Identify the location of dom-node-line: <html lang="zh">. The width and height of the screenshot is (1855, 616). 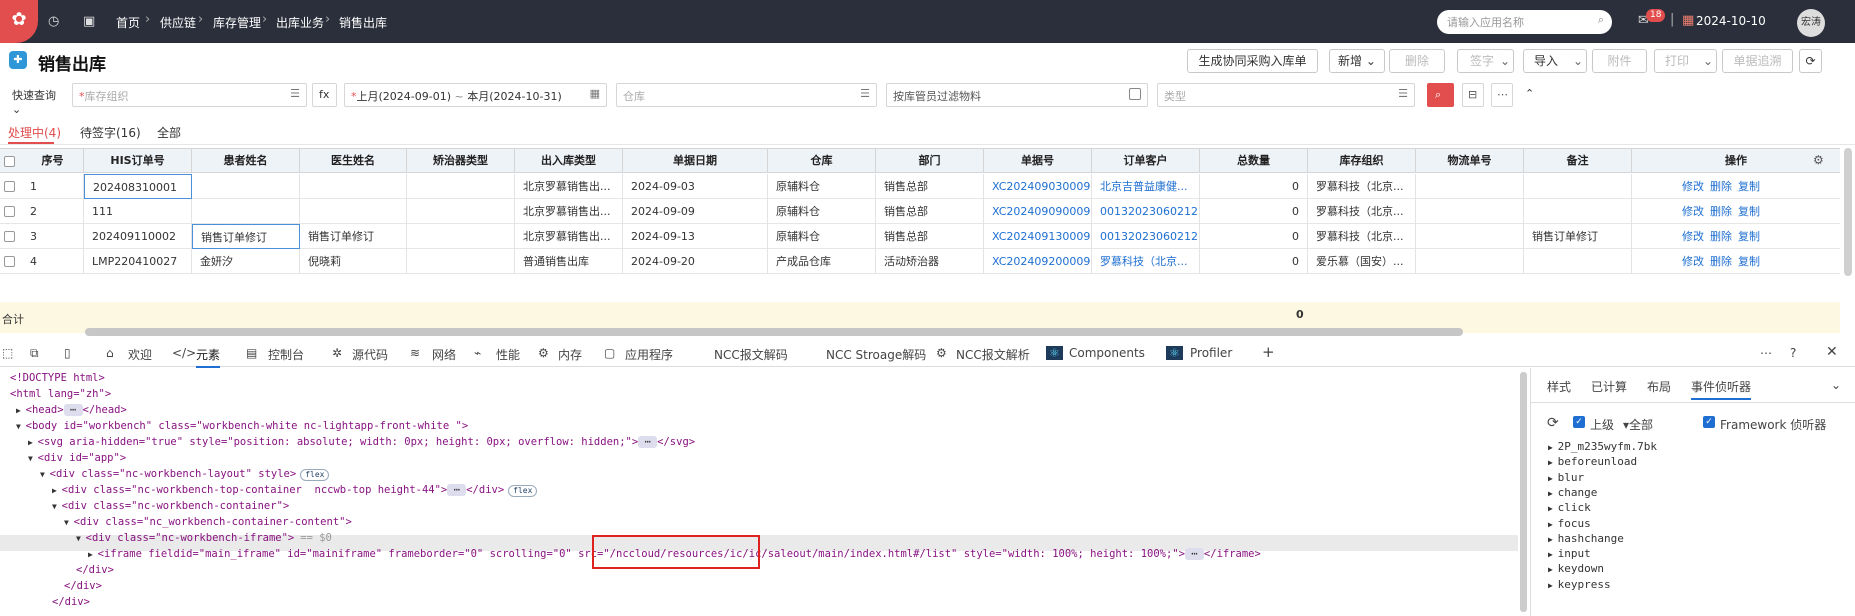
(60, 394).